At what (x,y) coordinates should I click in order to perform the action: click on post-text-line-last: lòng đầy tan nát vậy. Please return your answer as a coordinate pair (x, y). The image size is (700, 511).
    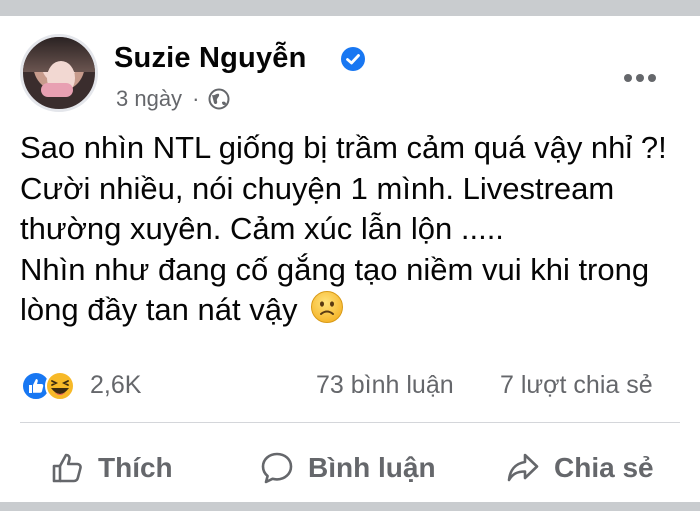
    Looking at the image, I should click on (352, 310).